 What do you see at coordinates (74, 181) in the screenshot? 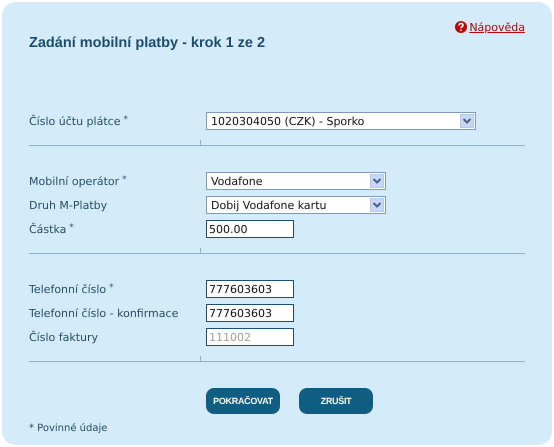
I see `field-label: Mobilní operátor` at bounding box center [74, 181].